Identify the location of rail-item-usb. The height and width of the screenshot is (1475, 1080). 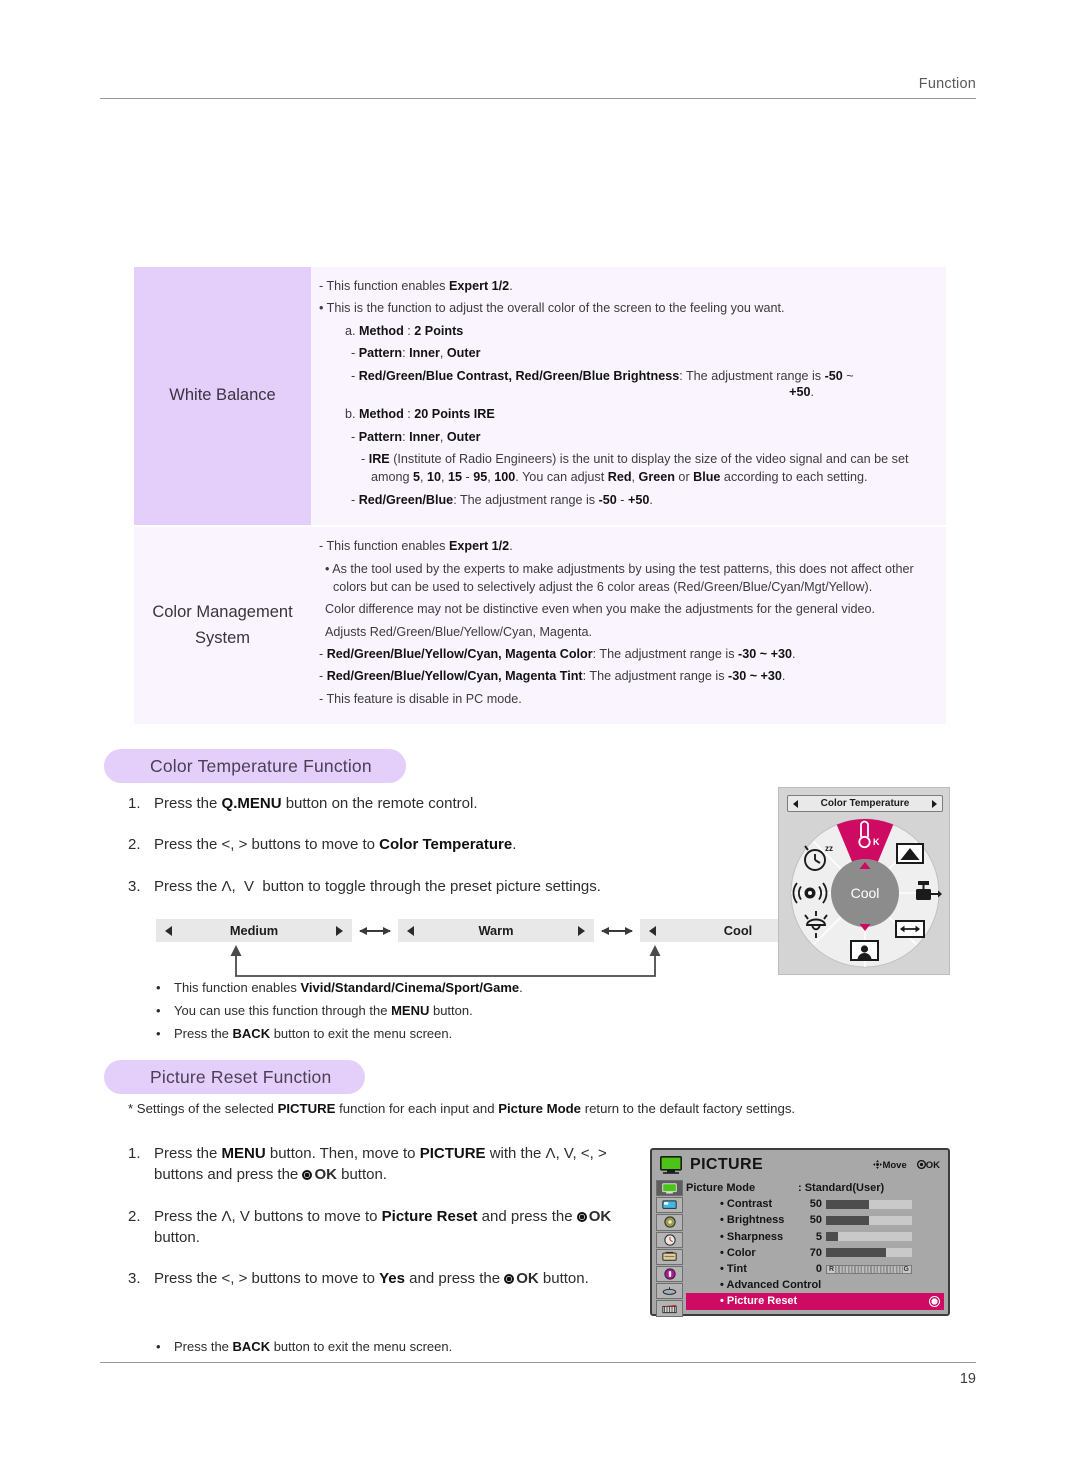
(669, 1274).